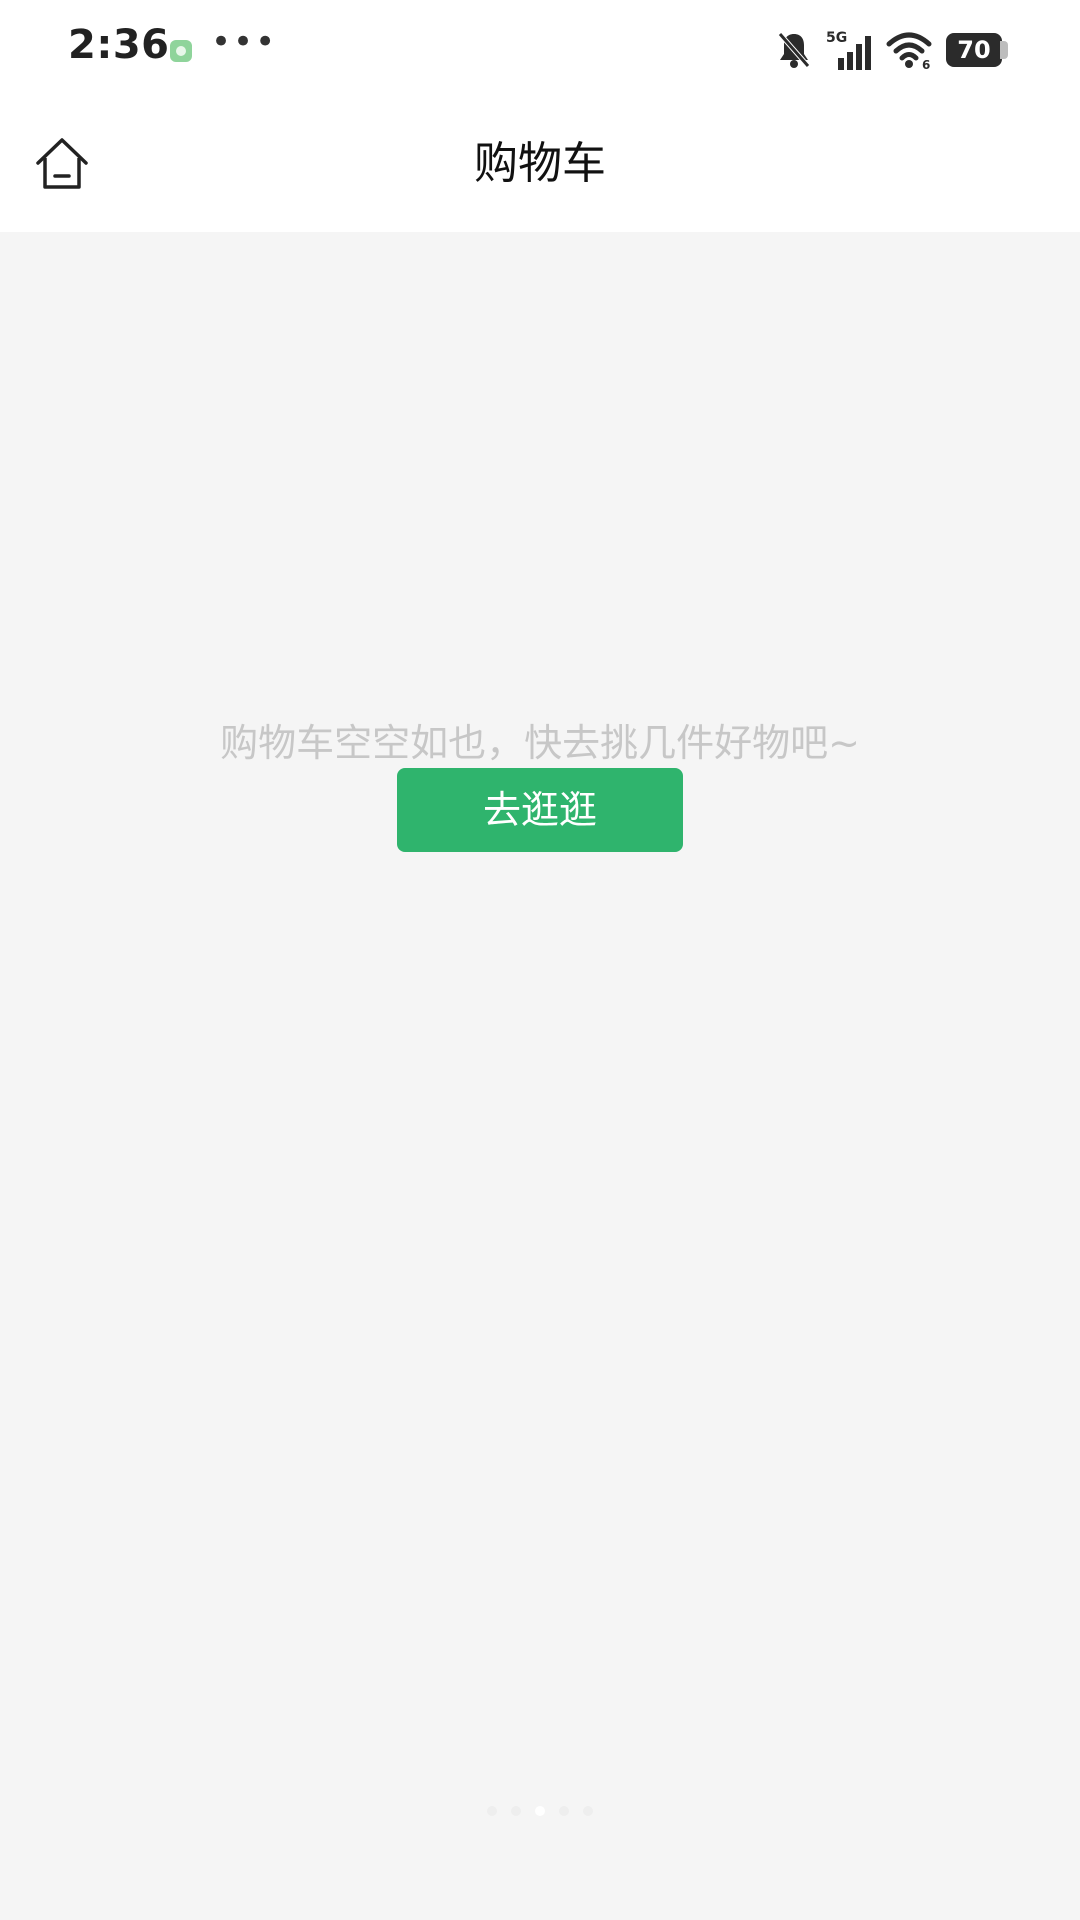  What do you see at coordinates (1004, 50) in the screenshot?
I see `battery-cap` at bounding box center [1004, 50].